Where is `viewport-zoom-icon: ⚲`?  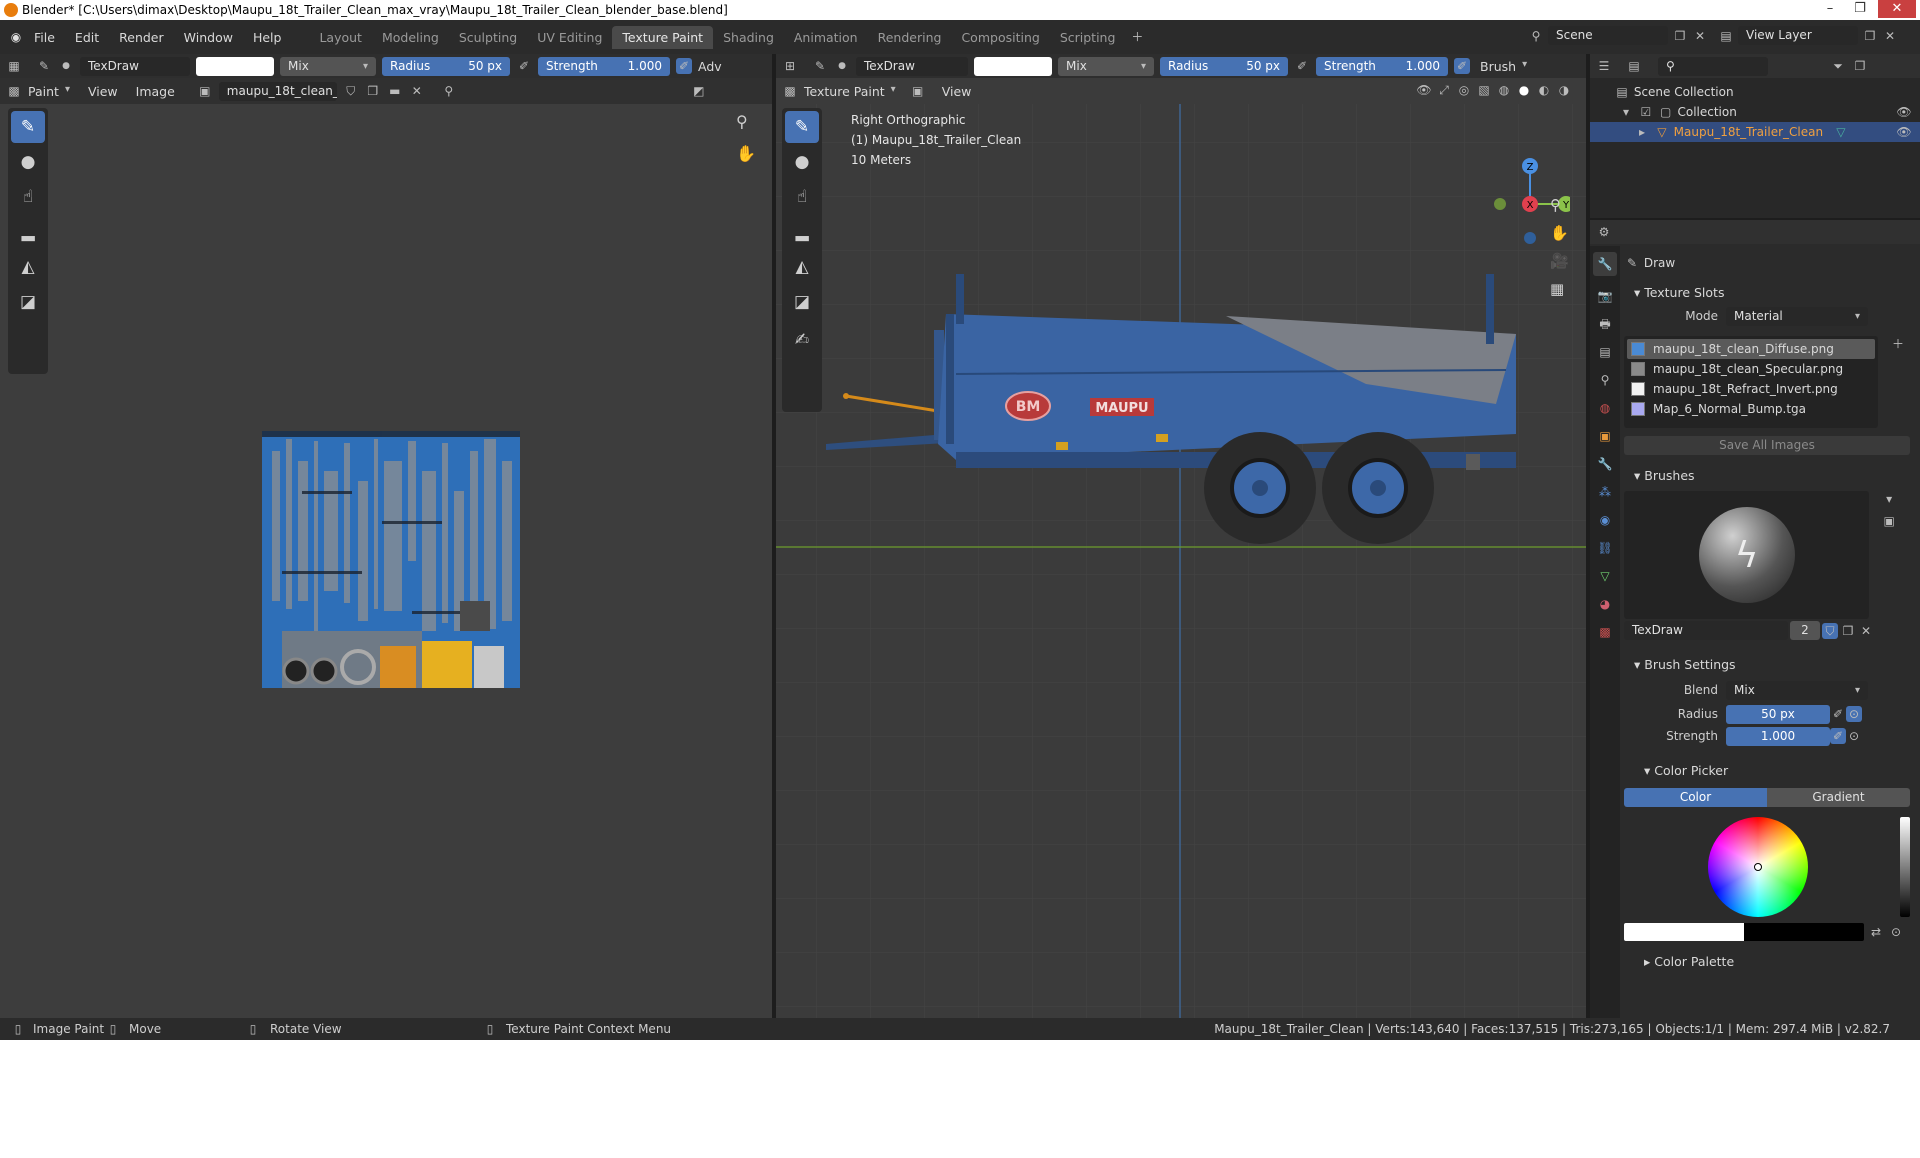
viewport-zoom-icon: ⚲ is located at coordinates (1555, 205).